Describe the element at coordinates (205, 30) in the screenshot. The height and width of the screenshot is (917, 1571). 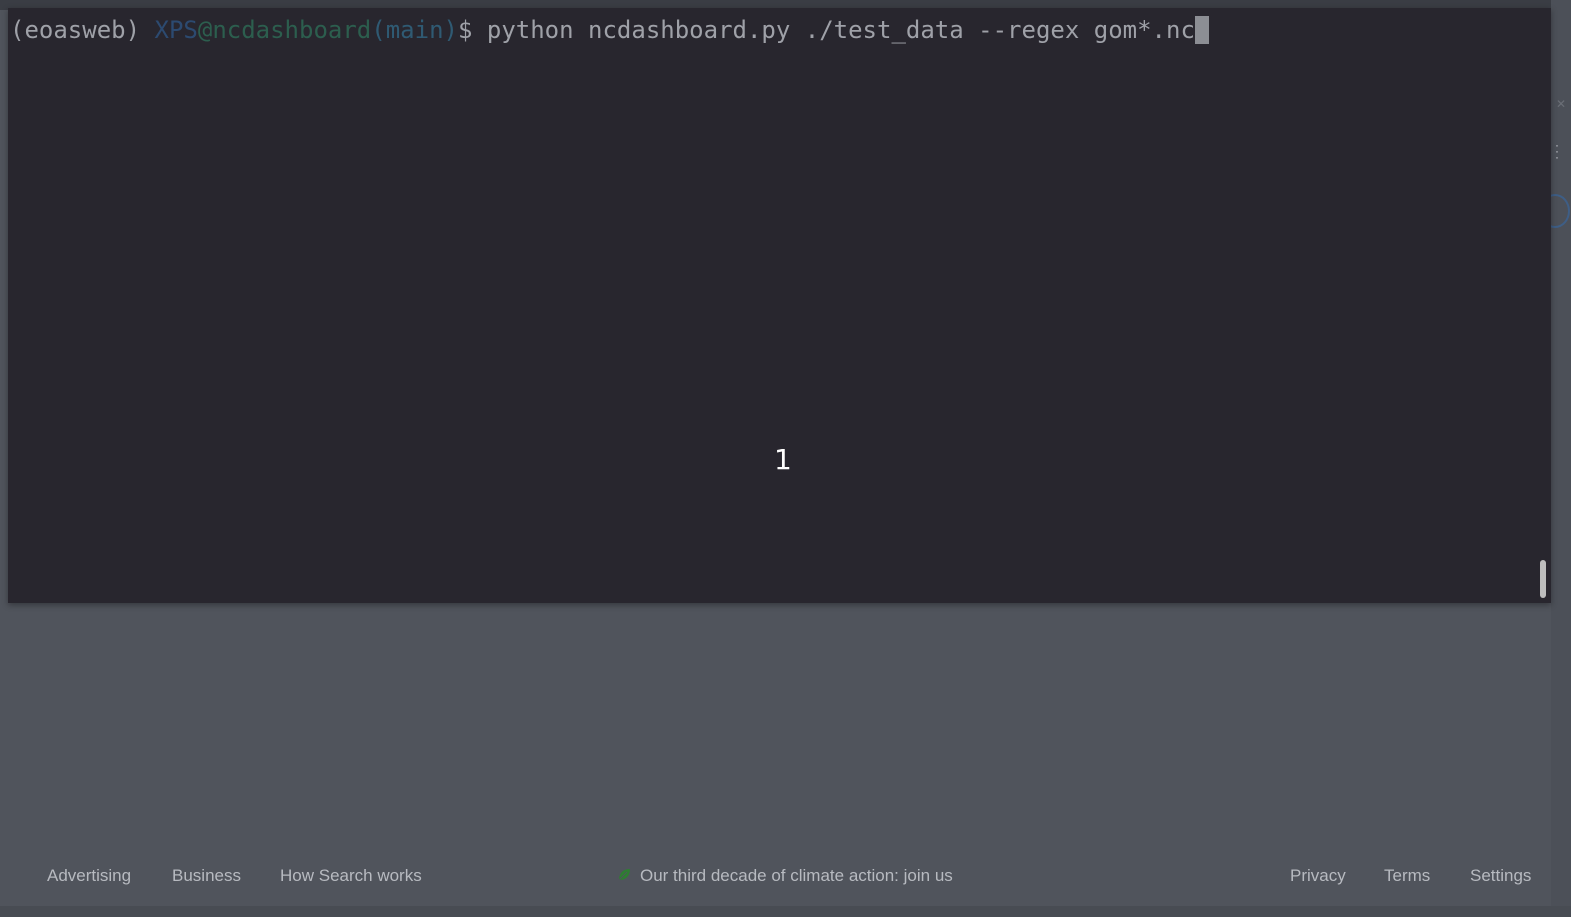
I see `prompt-at: @` at that location.